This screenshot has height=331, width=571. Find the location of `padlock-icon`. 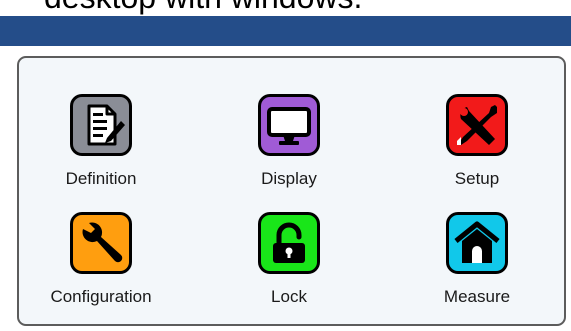

padlock-icon is located at coordinates (289, 243).